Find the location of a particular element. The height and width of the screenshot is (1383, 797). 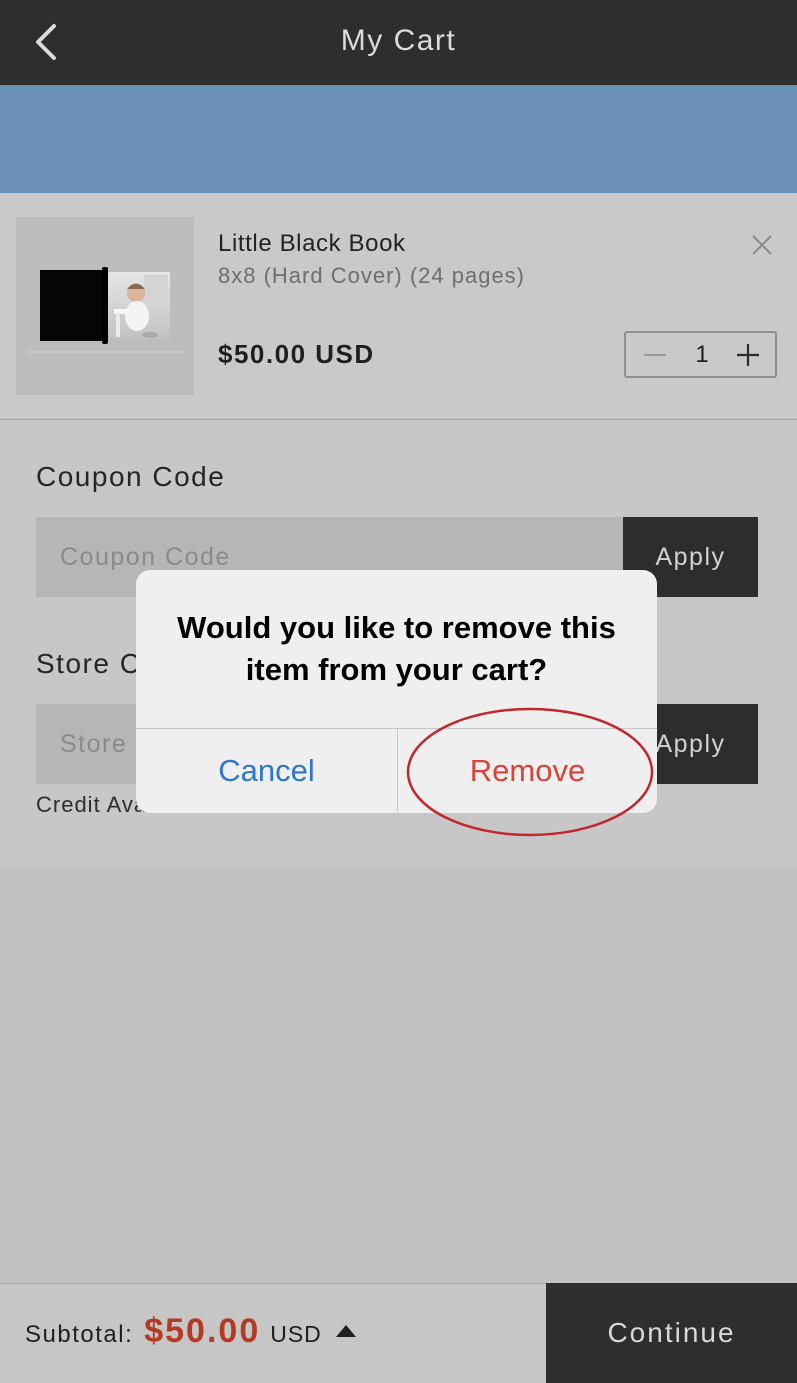

promo-banner is located at coordinates (398, 139).